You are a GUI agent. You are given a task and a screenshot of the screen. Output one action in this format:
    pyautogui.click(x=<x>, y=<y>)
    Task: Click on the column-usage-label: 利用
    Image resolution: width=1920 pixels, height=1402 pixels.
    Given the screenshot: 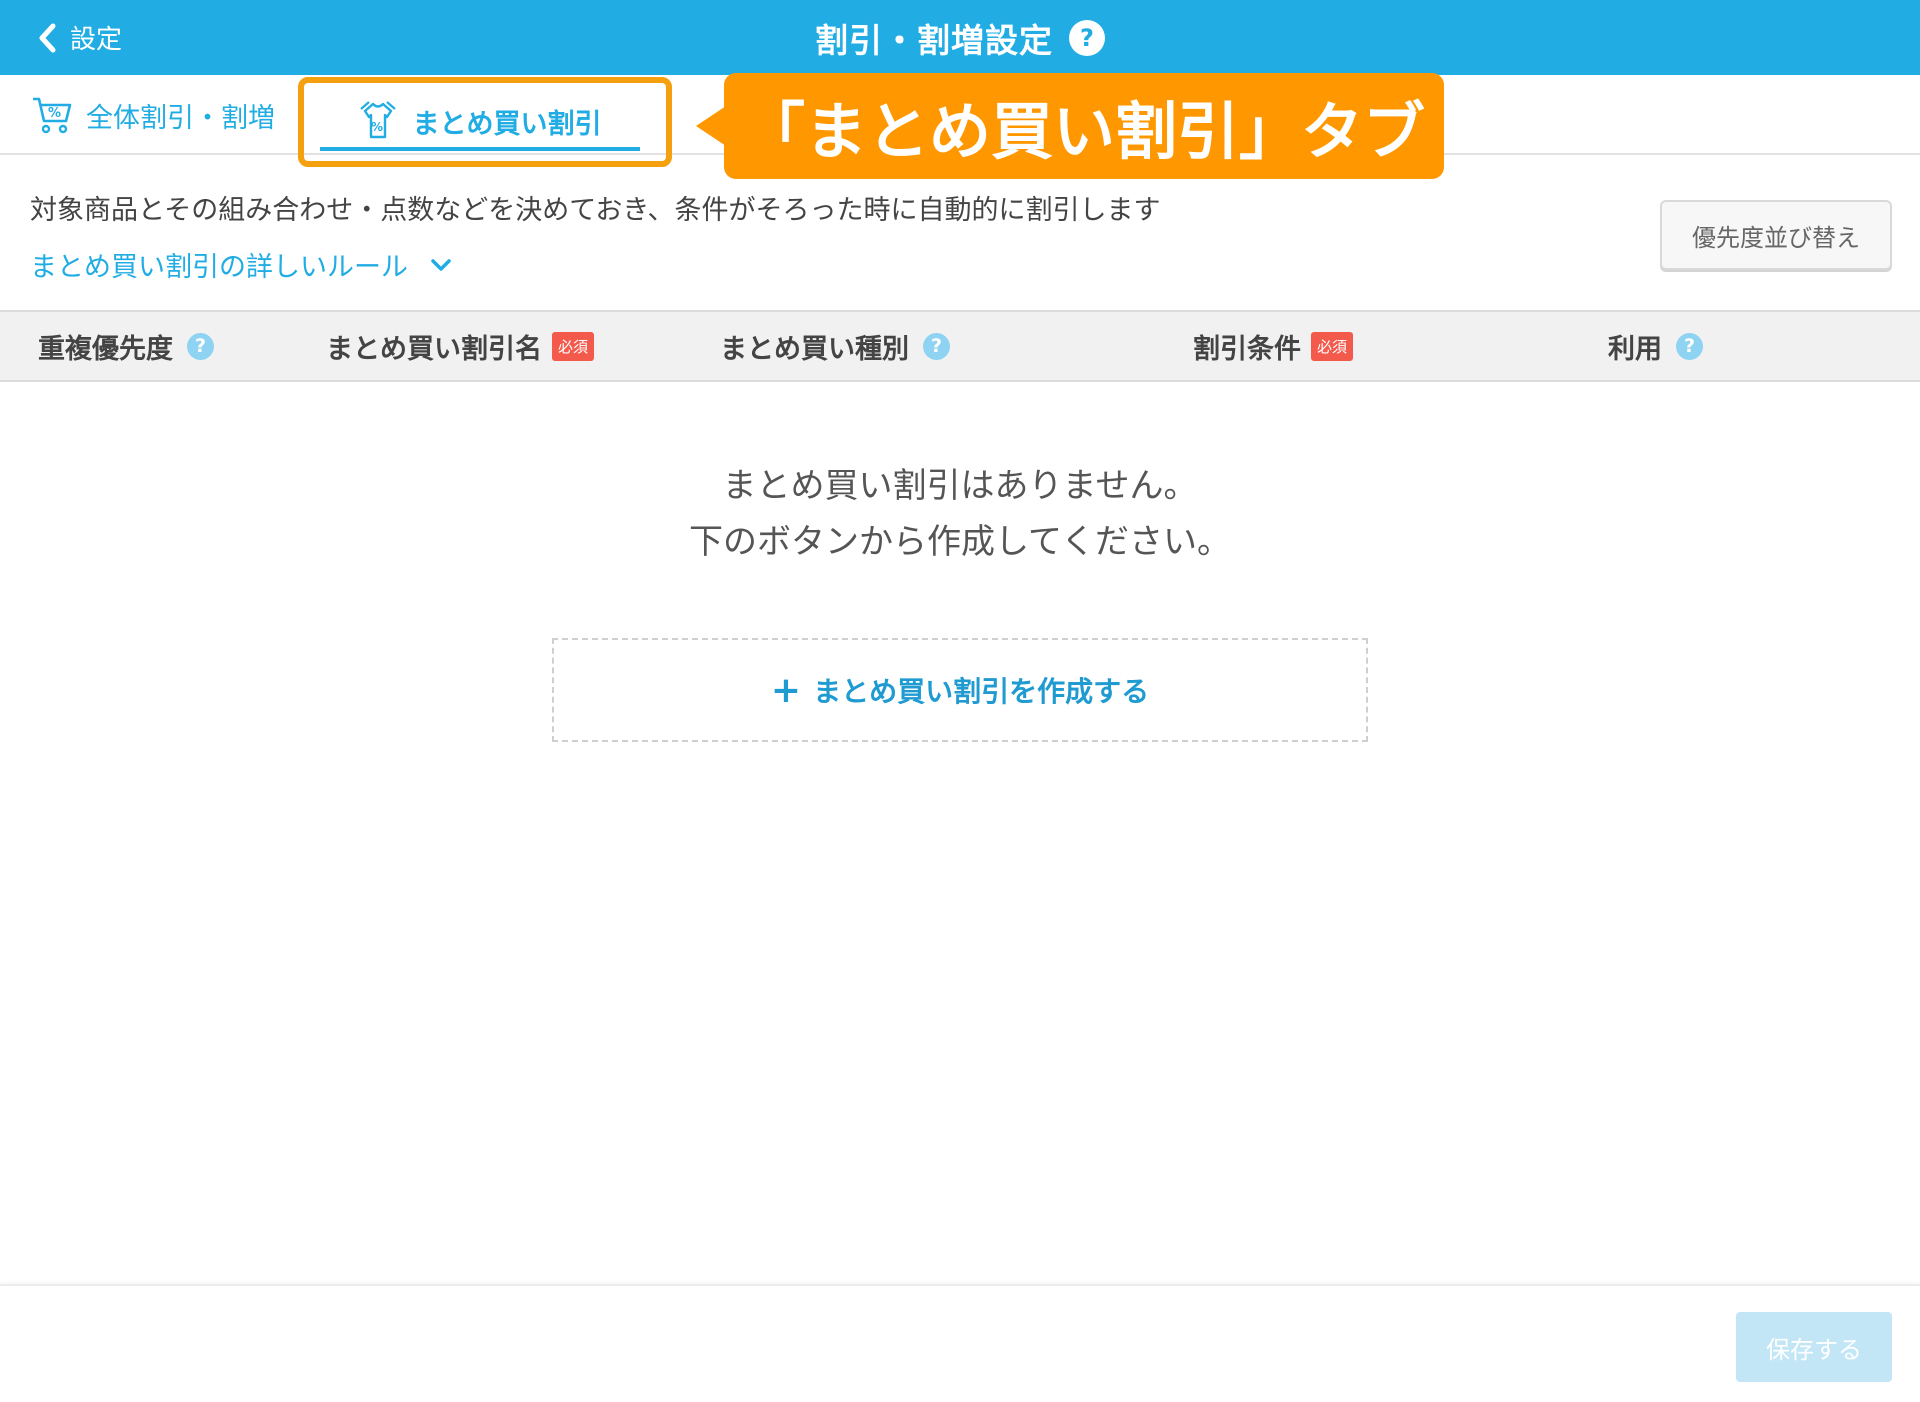 What is the action you would take?
    pyautogui.click(x=1635, y=349)
    